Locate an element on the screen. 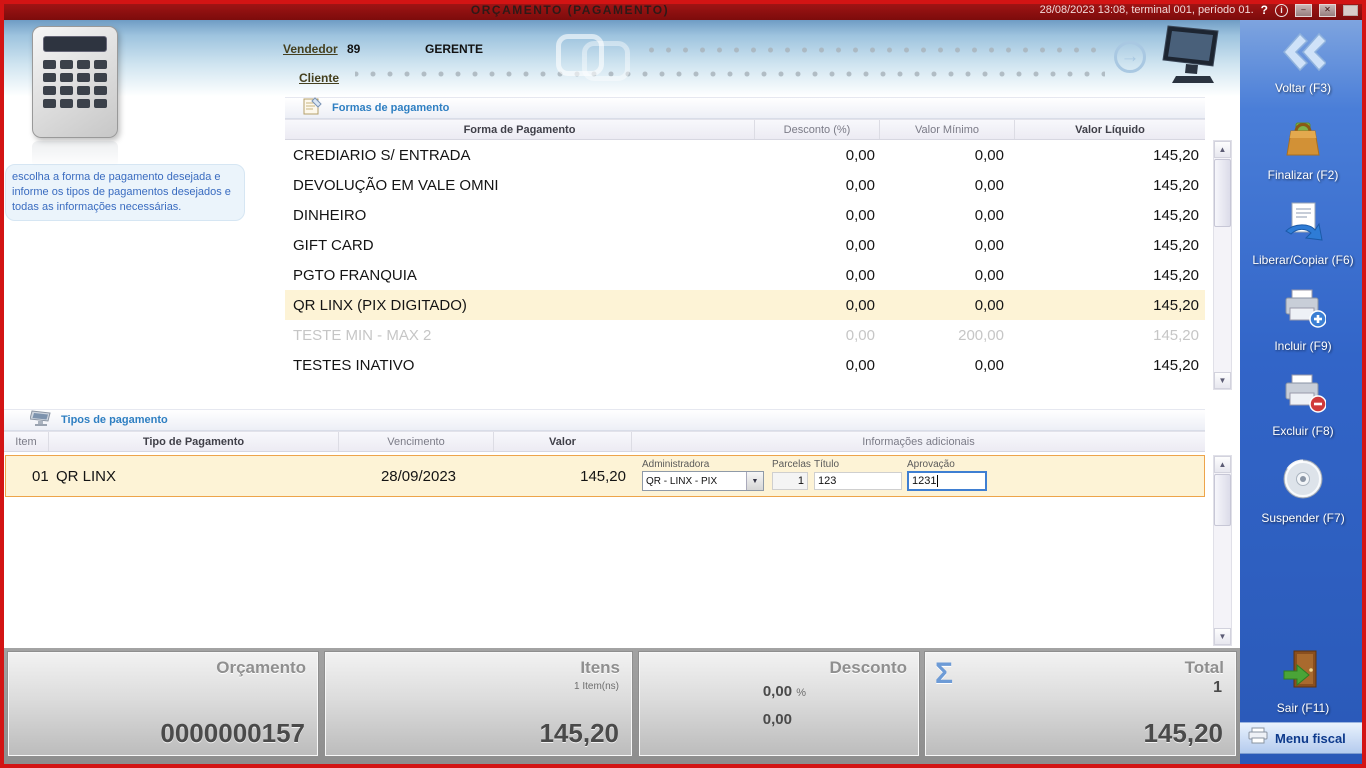  printer-minus-icon is located at coordinates (1303, 395).